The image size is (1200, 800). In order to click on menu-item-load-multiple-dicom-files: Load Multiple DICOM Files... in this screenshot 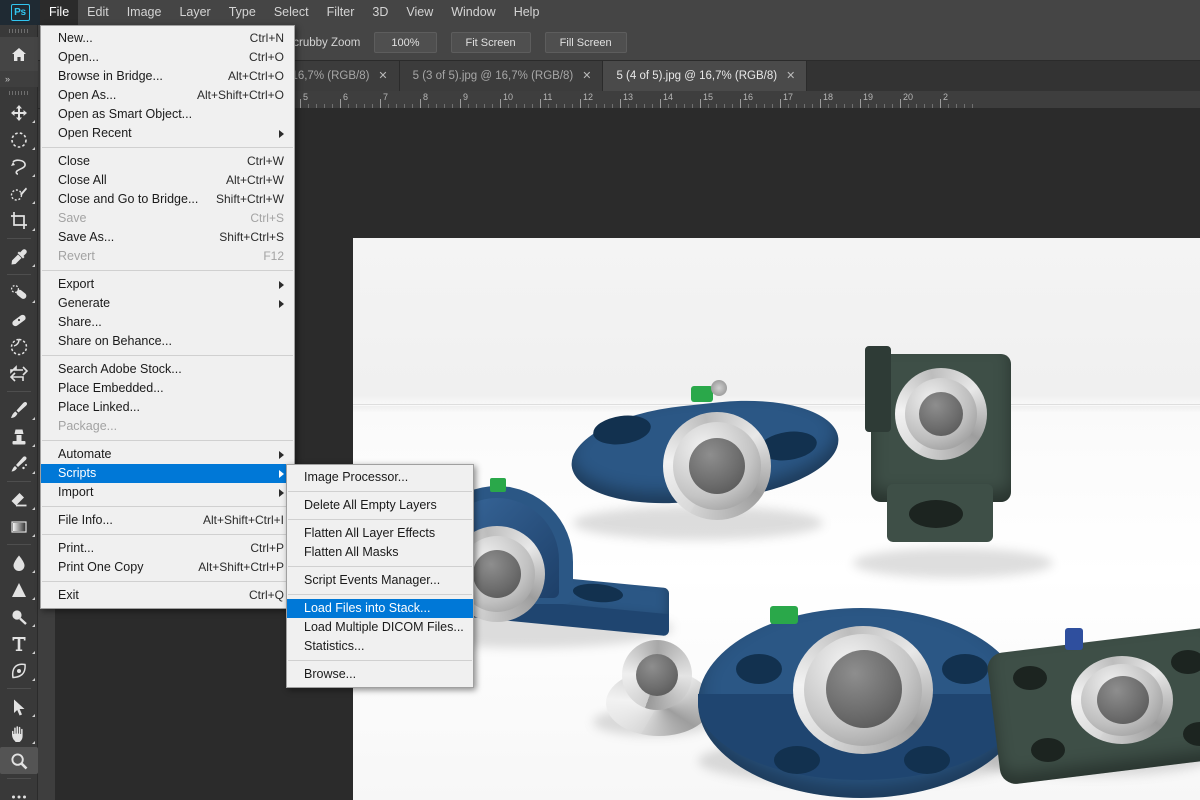, I will do `click(380, 627)`.